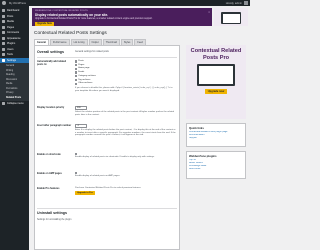 This screenshot has height=250, width=320. I want to click on users-icon, so click(3, 49).